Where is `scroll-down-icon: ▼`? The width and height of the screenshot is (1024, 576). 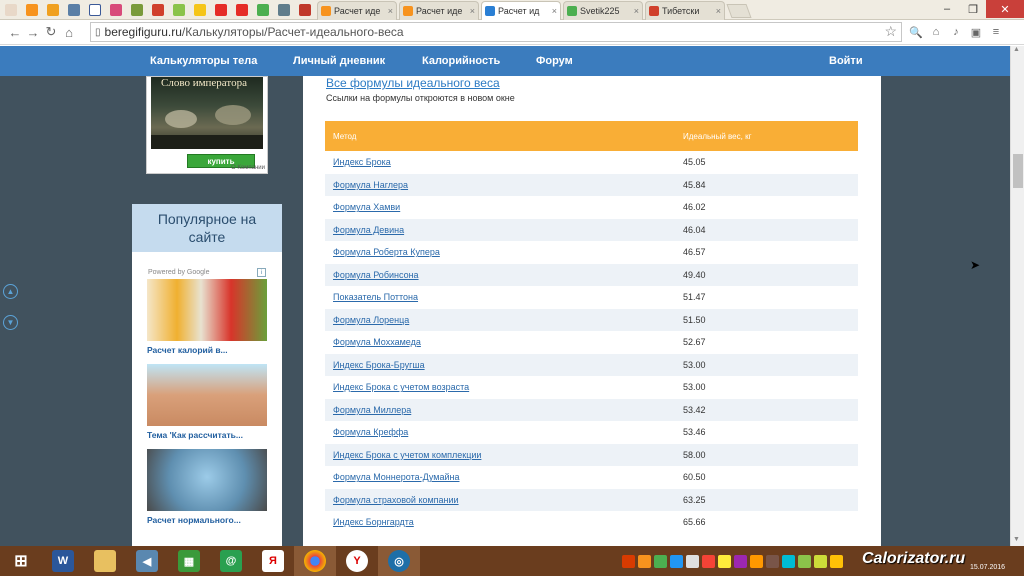
scroll-down-icon: ▼ is located at coordinates (10, 322).